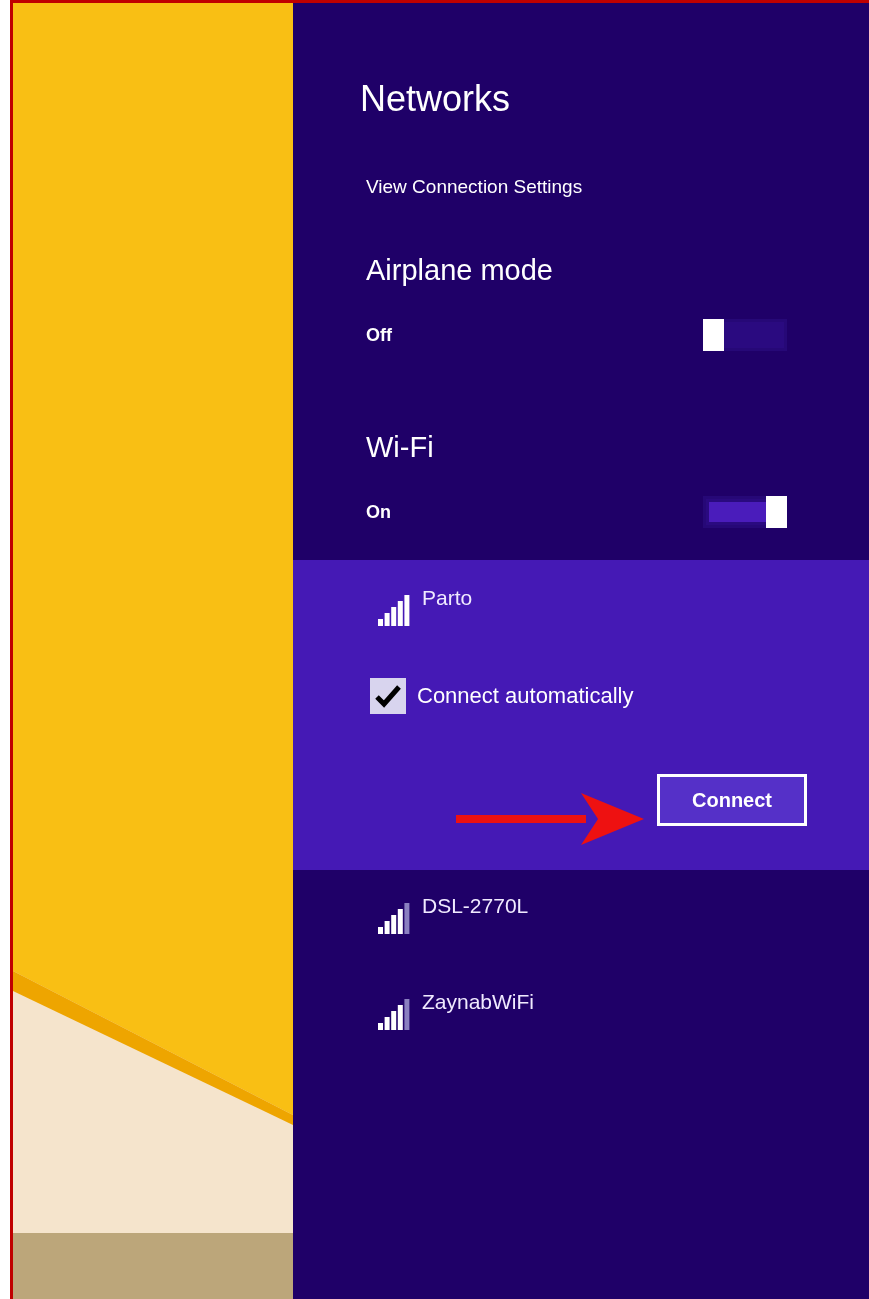 The image size is (869, 1299). I want to click on checkbox-label: Connect automatically, so click(525, 696).